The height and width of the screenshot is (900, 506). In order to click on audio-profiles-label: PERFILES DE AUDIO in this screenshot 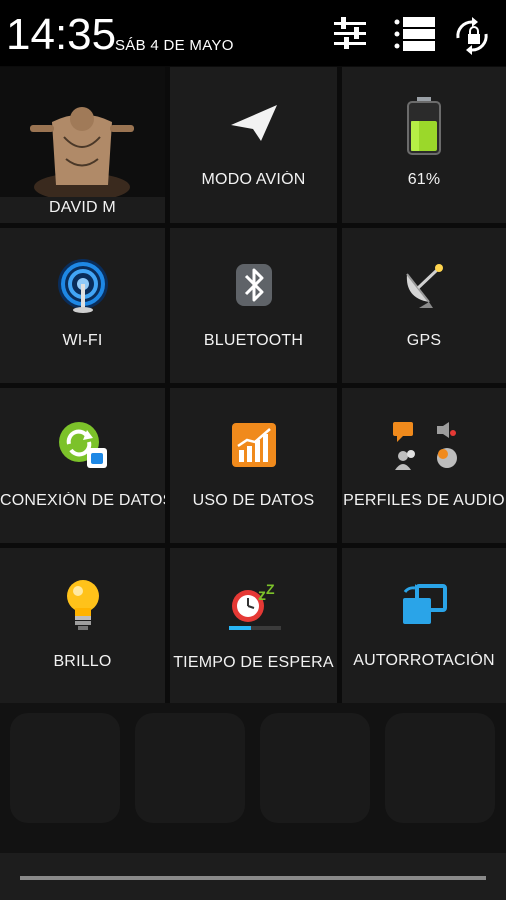, I will do `click(424, 500)`.